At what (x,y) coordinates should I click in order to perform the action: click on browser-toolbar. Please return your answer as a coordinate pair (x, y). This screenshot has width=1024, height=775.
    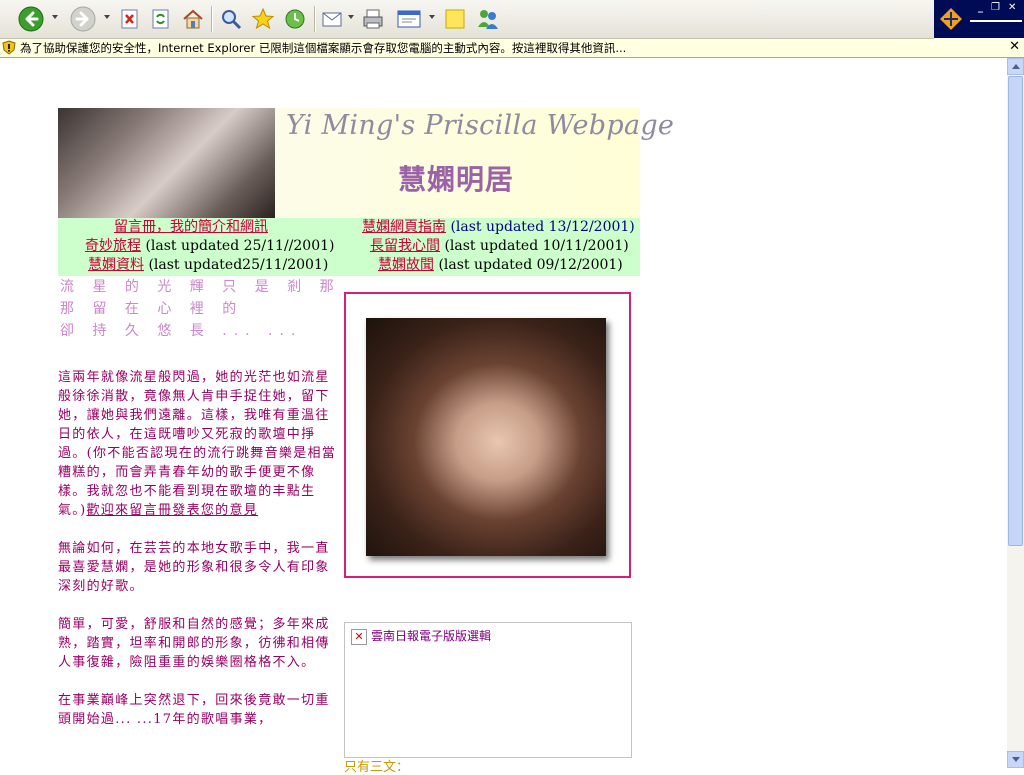
    Looking at the image, I should click on (467, 19).